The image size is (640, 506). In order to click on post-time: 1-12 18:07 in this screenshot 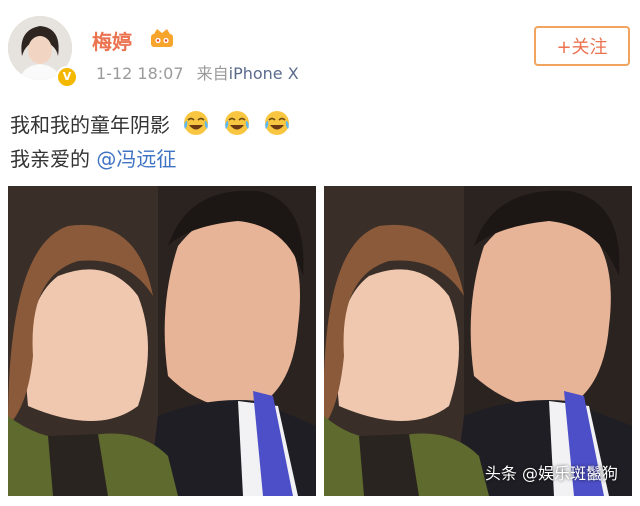, I will do `click(140, 73)`.